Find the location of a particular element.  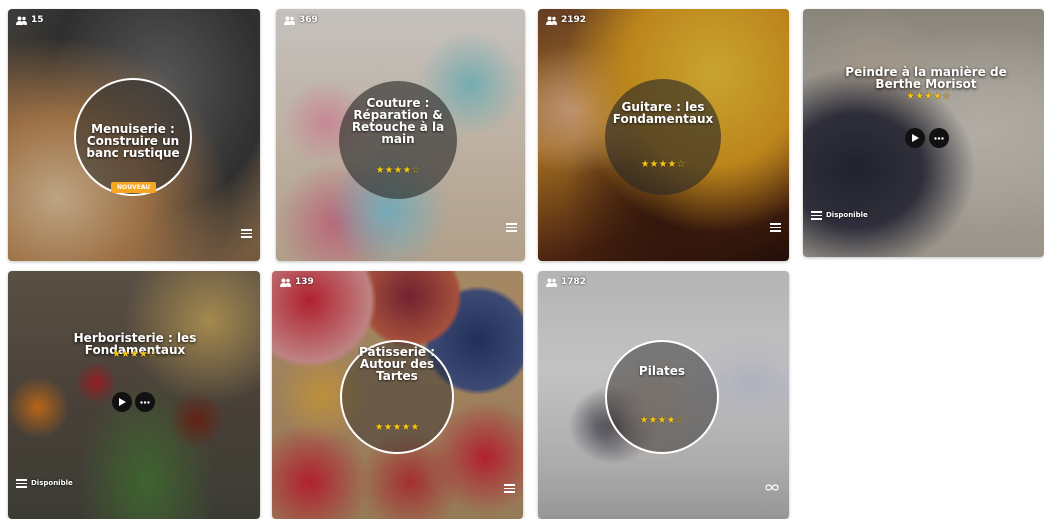

rating-stars: ★★★★★ is located at coordinates (397, 427).